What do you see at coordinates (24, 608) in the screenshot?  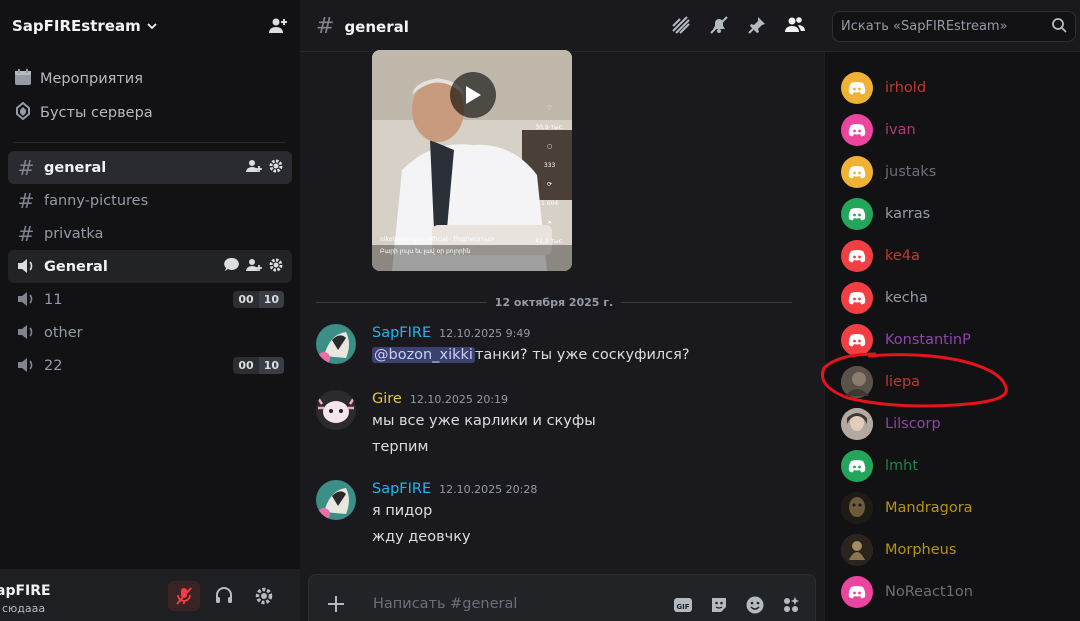 I see `user-status: сюдааа` at bounding box center [24, 608].